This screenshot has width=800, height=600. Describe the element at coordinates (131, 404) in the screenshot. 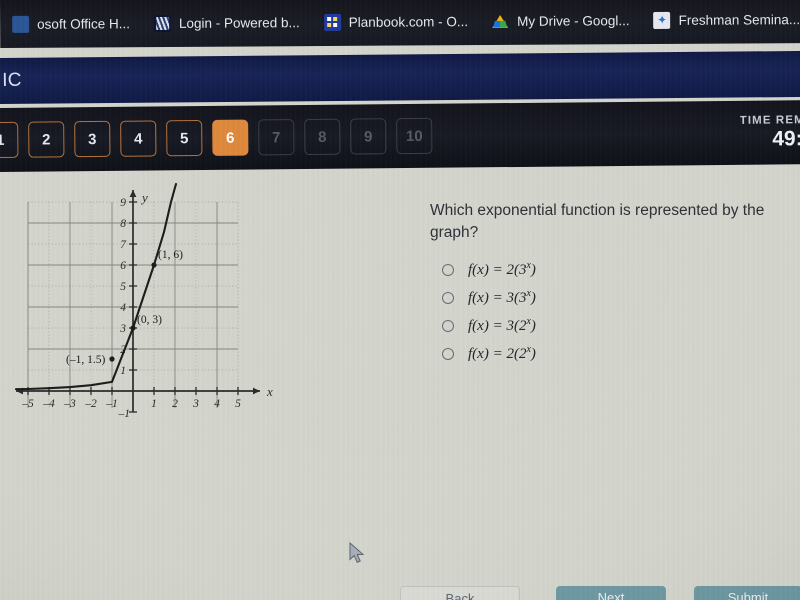

I see `graph-x-tick-labels: –5 –4 –3 –2 –1 1 2 3 4 5` at that location.